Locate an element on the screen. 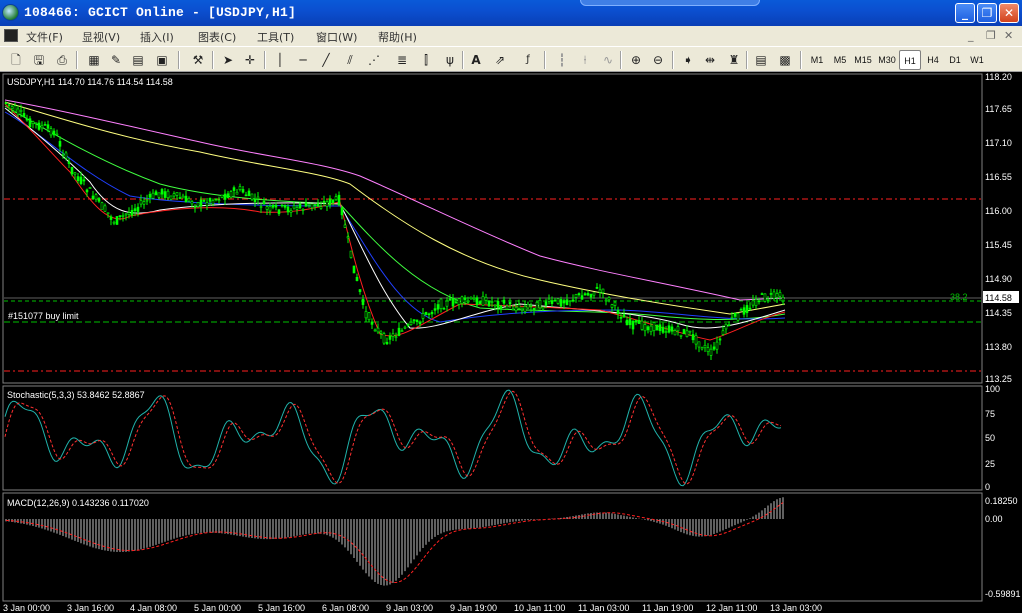 This screenshot has width=1022, height=613. child-close-button: ✕ is located at coordinates (1008, 35).